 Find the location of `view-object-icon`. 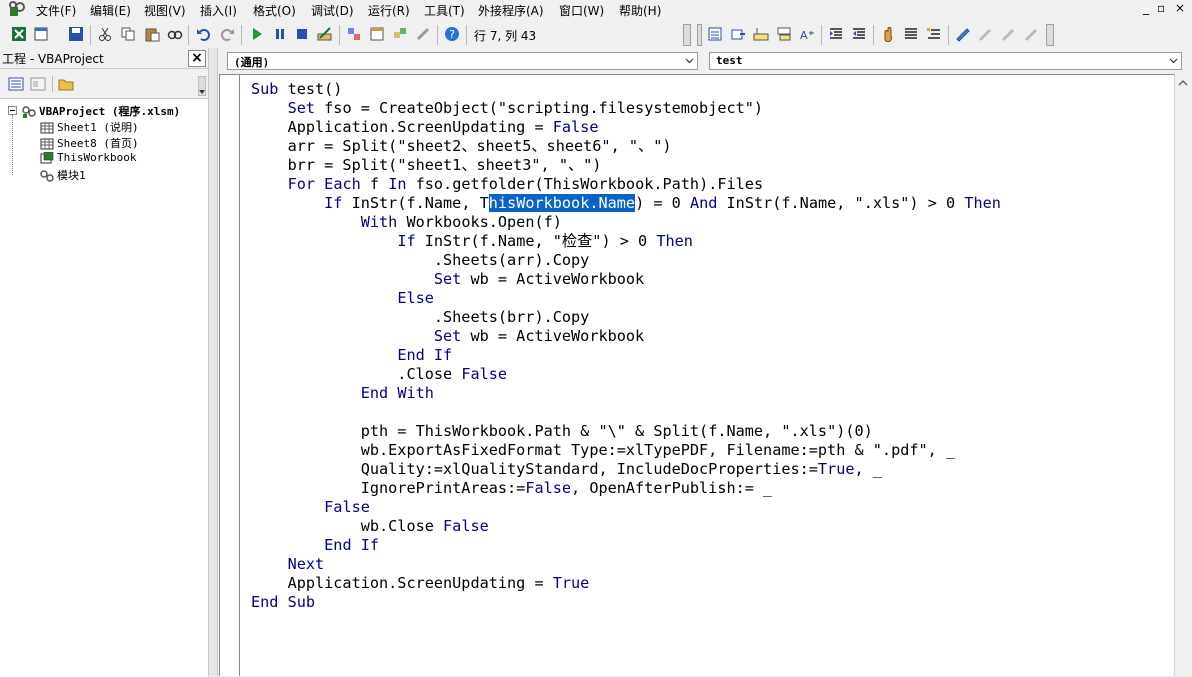

view-object-icon is located at coordinates (38, 84).